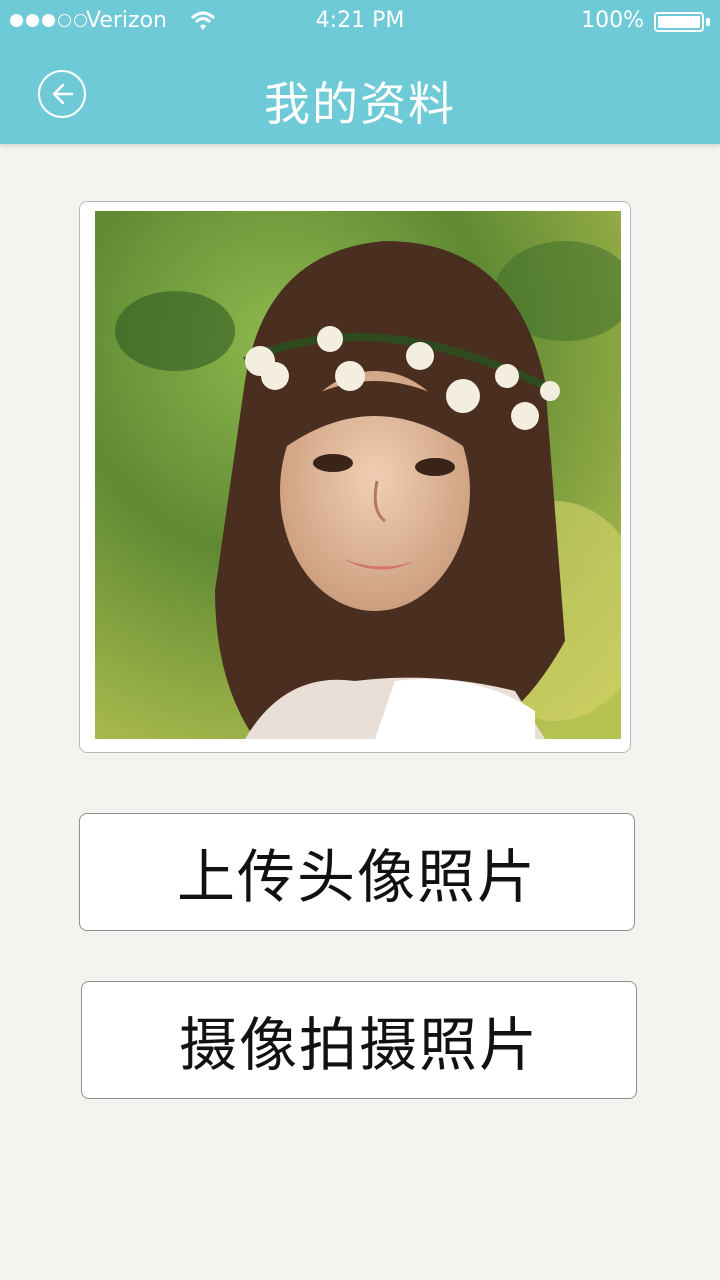  I want to click on battery-icon, so click(679, 22).